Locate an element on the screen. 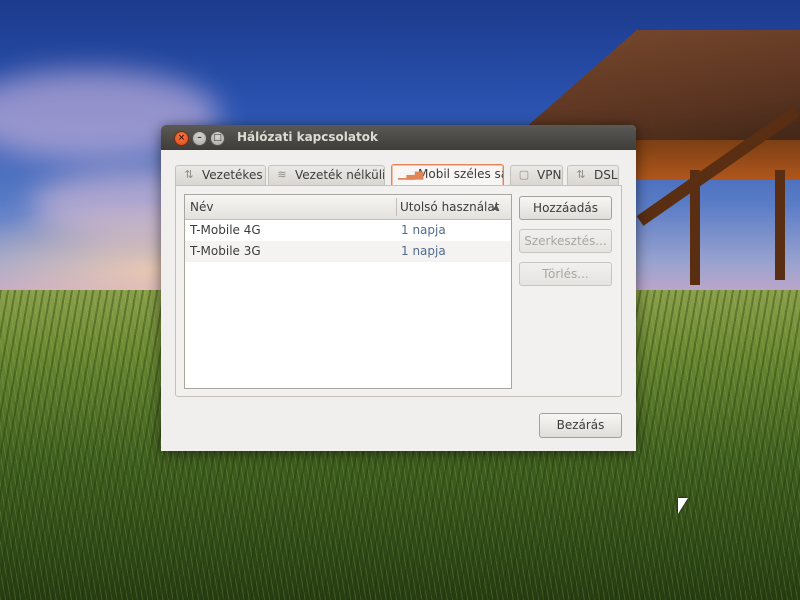 The image size is (800, 600). add-button: Hozzáadás is located at coordinates (565, 208).